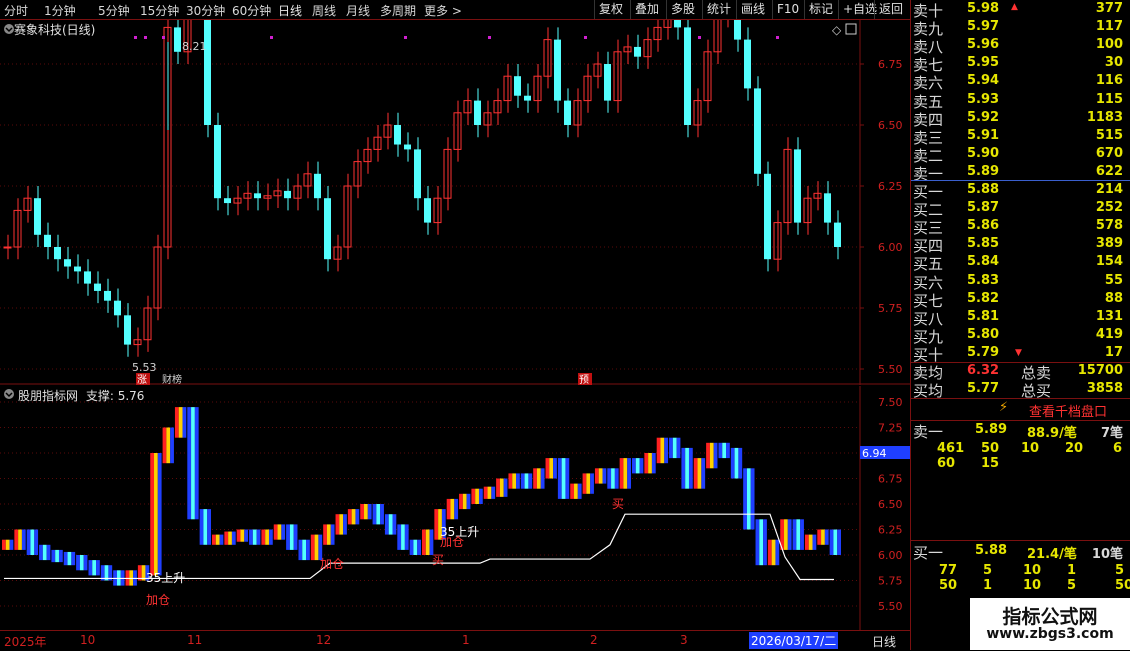  I want to click on period-tab-1min: 1分钟, so click(60, 10).